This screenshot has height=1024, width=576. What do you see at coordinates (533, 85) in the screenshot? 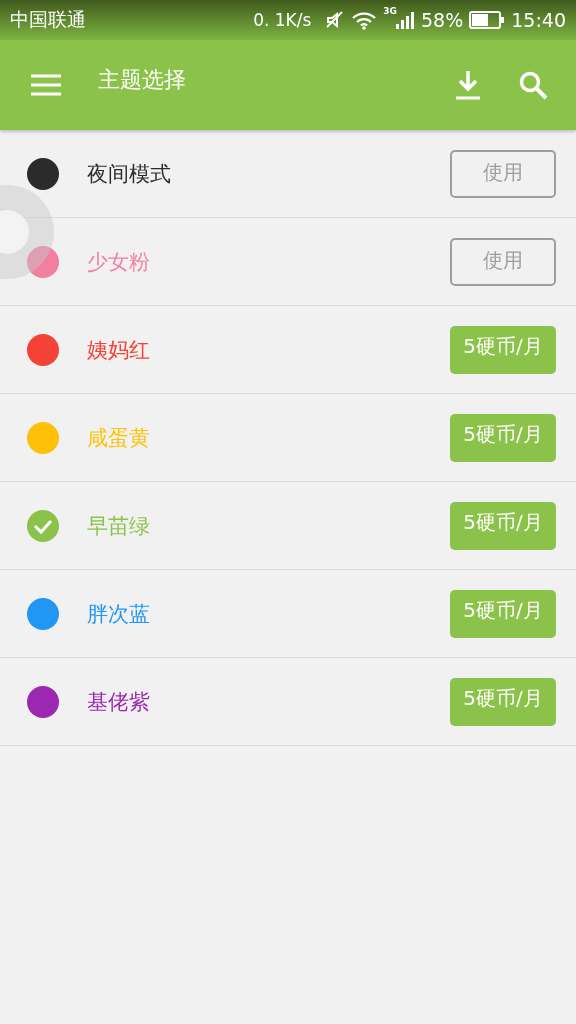
I see `search-icon` at bounding box center [533, 85].